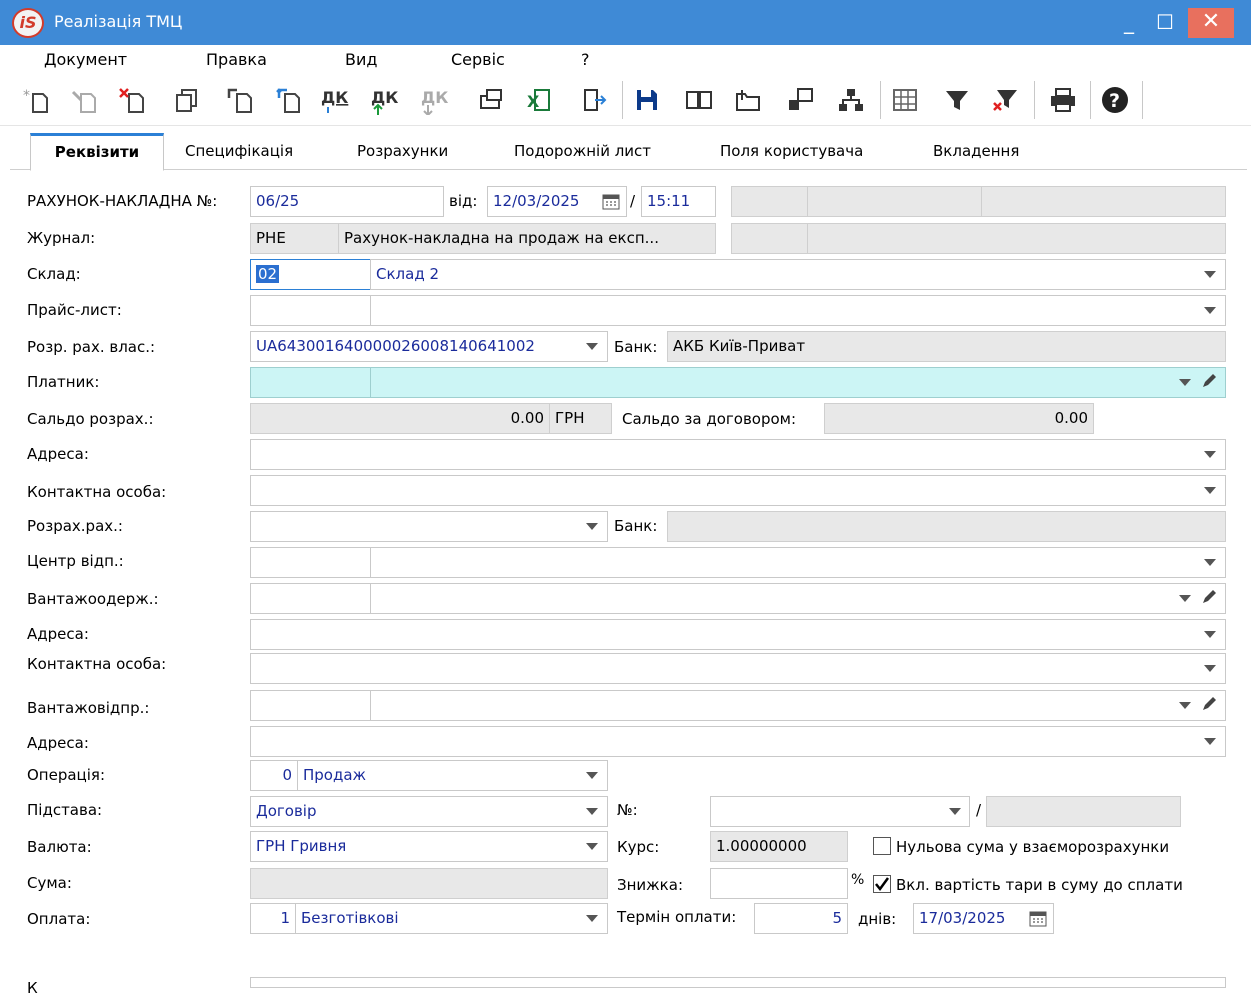 This screenshot has height=997, width=1251. Describe the element at coordinates (63, 382) in the screenshot. I see `payer-label: Платник:` at that location.